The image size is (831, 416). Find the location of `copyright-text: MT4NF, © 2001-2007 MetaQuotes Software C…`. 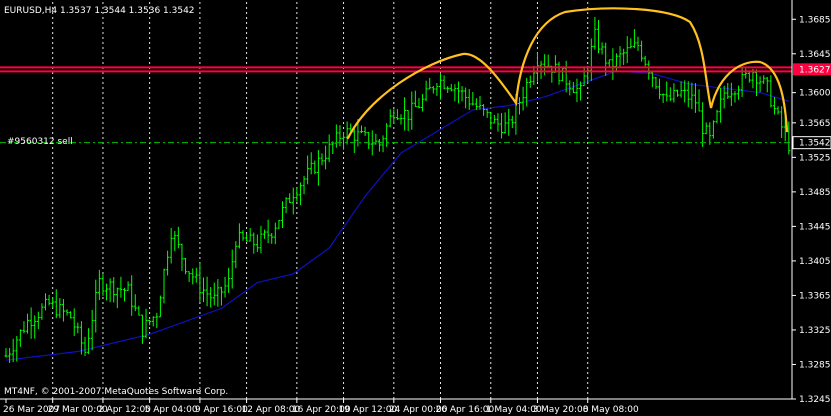

copyright-text: MT4NF, © 2001-2007 MetaQuotes Software C… is located at coordinates (116, 392).